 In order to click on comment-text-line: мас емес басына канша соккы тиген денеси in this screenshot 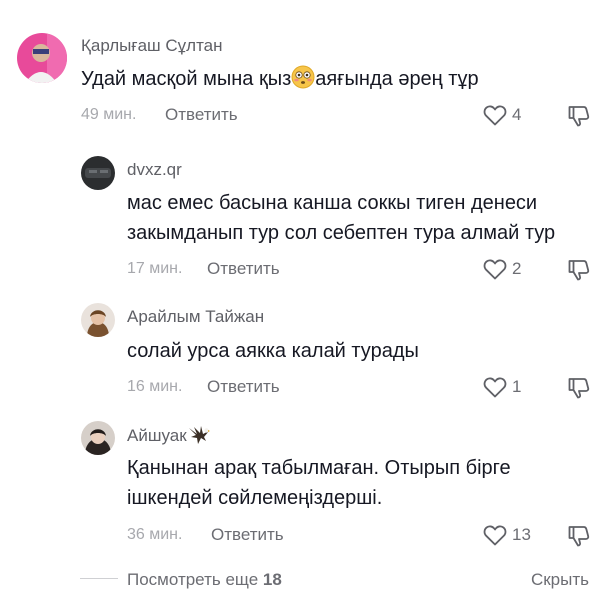, I will do `click(332, 203)`.